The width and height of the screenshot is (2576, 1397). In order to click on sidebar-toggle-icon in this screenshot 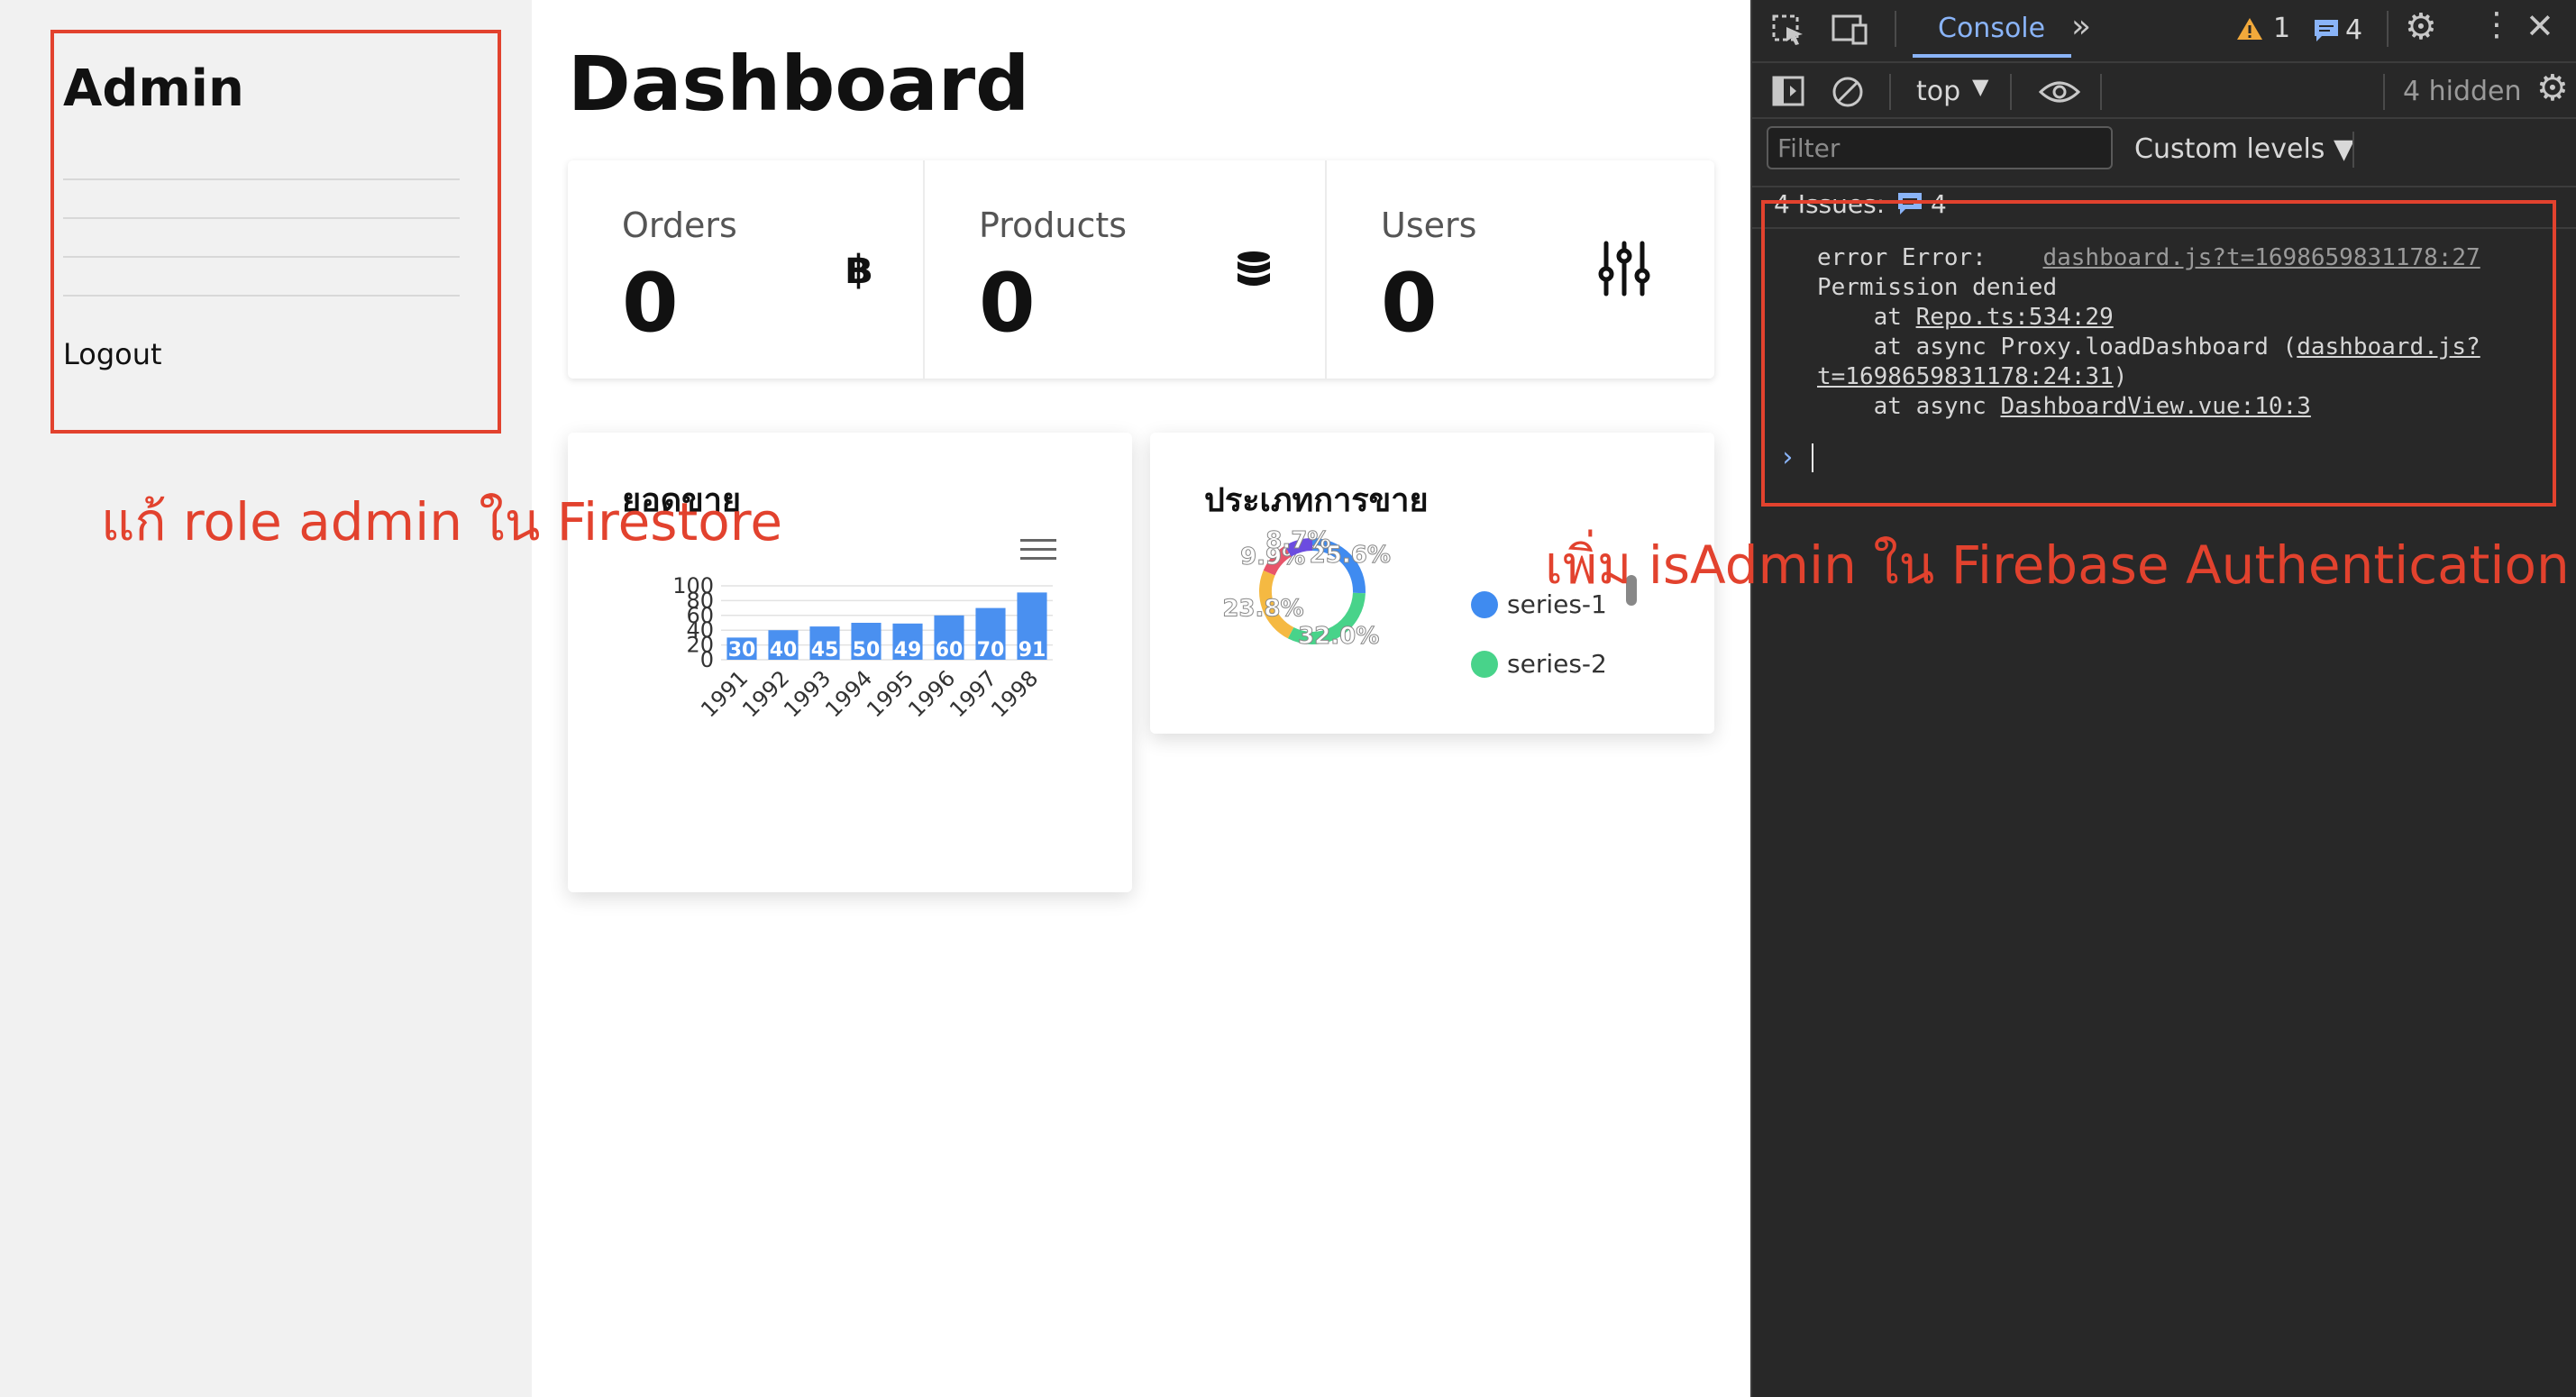, I will do `click(1788, 91)`.